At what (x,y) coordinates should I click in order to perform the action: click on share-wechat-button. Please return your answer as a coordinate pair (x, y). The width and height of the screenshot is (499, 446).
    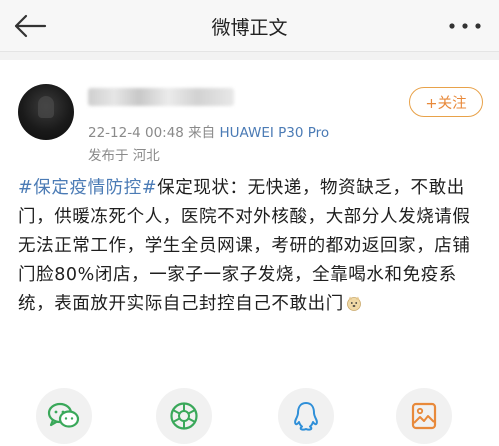
    Looking at the image, I should click on (64, 416).